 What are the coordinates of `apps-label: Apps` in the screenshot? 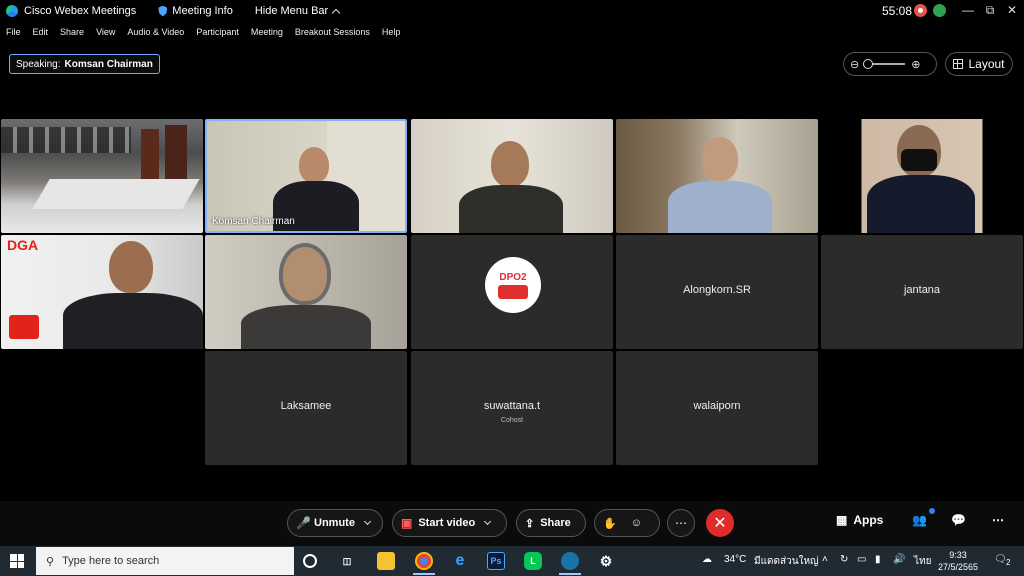 It's located at (868, 520).